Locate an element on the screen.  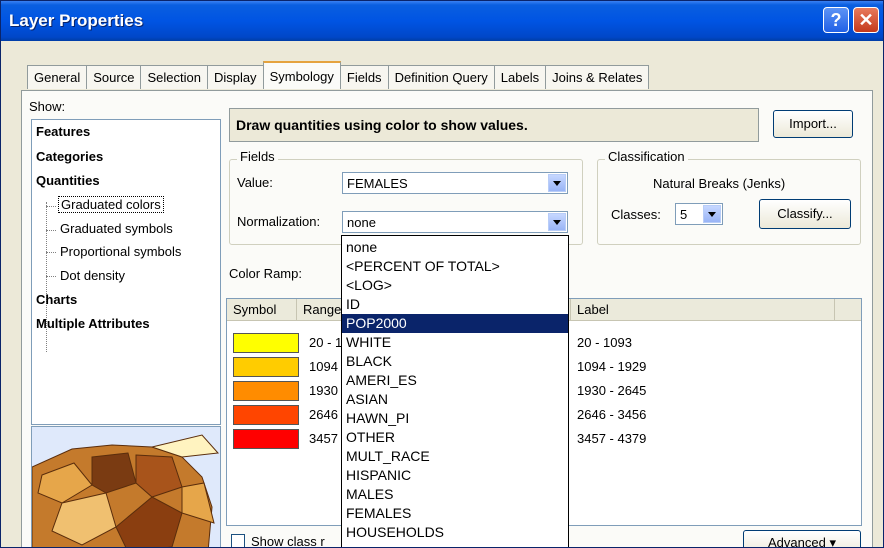
dropdown-option: MULT_RACE is located at coordinates (455, 456).